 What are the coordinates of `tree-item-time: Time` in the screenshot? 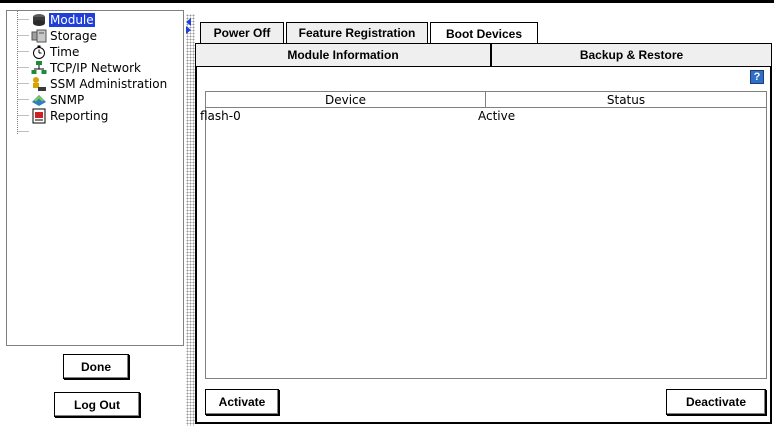 It's located at (55, 52).